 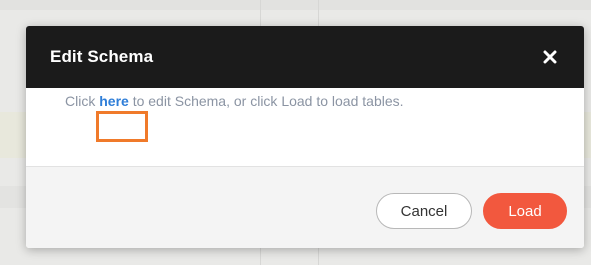 What do you see at coordinates (102, 56) in the screenshot?
I see `dialog-title: Edit Schema` at bounding box center [102, 56].